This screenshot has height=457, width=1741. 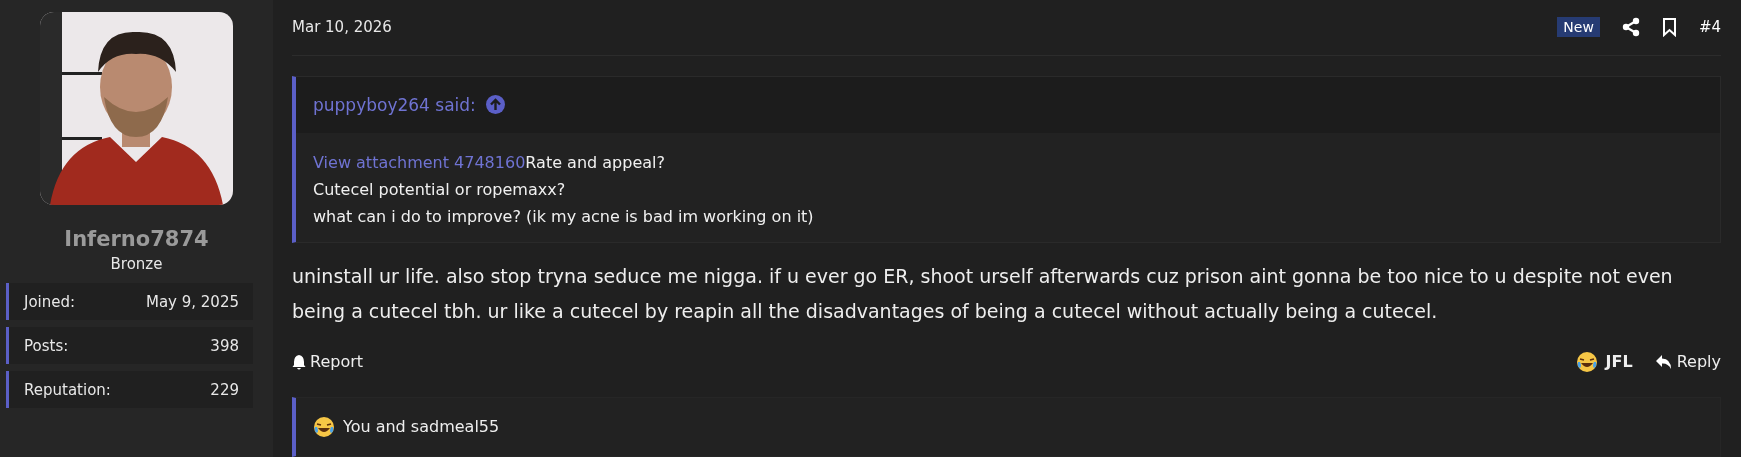 What do you see at coordinates (1604, 361) in the screenshot?
I see `reaction-button: JFL` at bounding box center [1604, 361].